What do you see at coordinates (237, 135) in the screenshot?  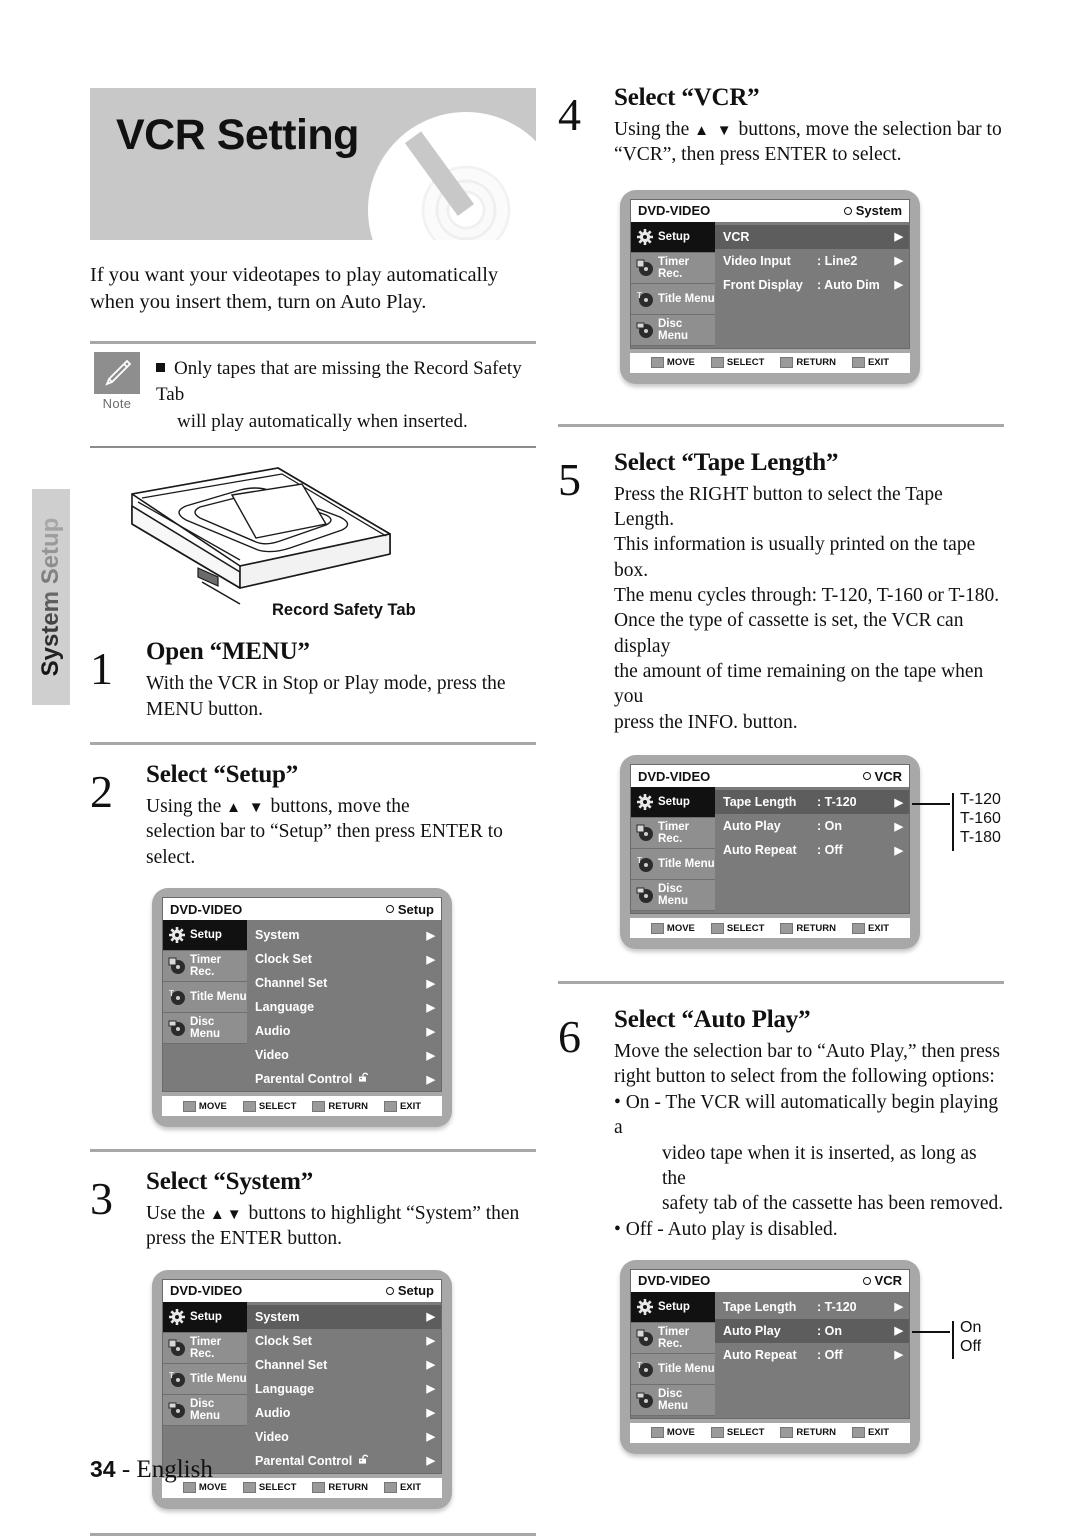 I see `page-title: VCR Setting` at bounding box center [237, 135].